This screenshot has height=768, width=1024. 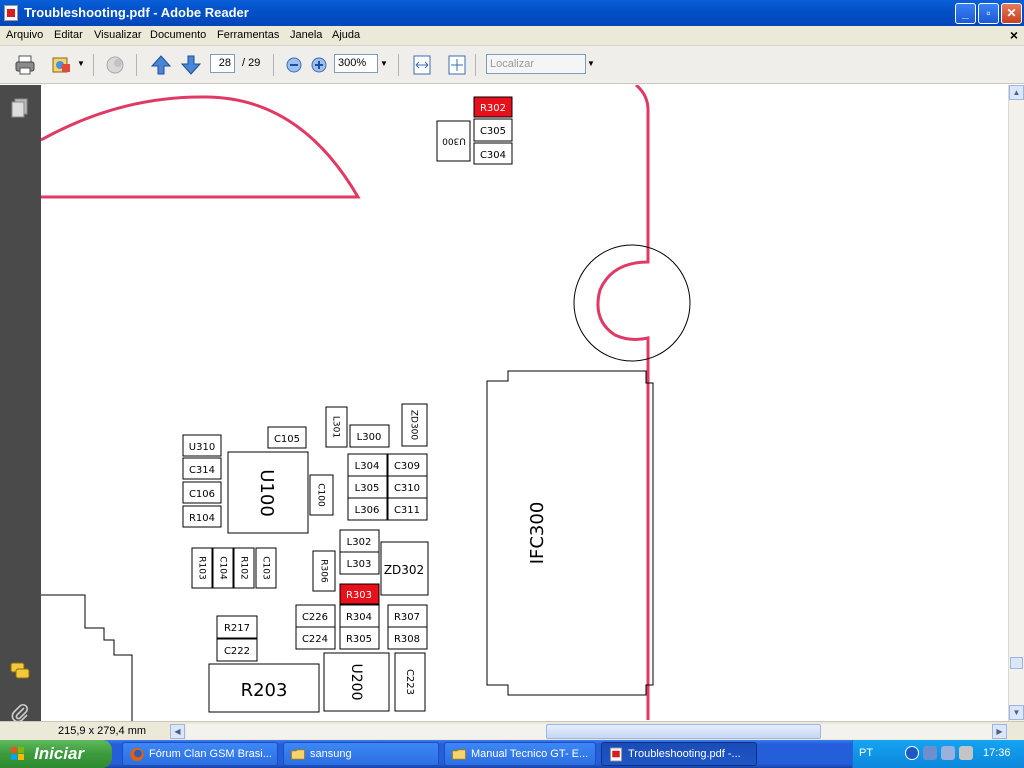 What do you see at coordinates (512, 13) in the screenshot?
I see `title-bar: Troubleshooting.pdf - Adobe Reader _ ▫ ✕` at bounding box center [512, 13].